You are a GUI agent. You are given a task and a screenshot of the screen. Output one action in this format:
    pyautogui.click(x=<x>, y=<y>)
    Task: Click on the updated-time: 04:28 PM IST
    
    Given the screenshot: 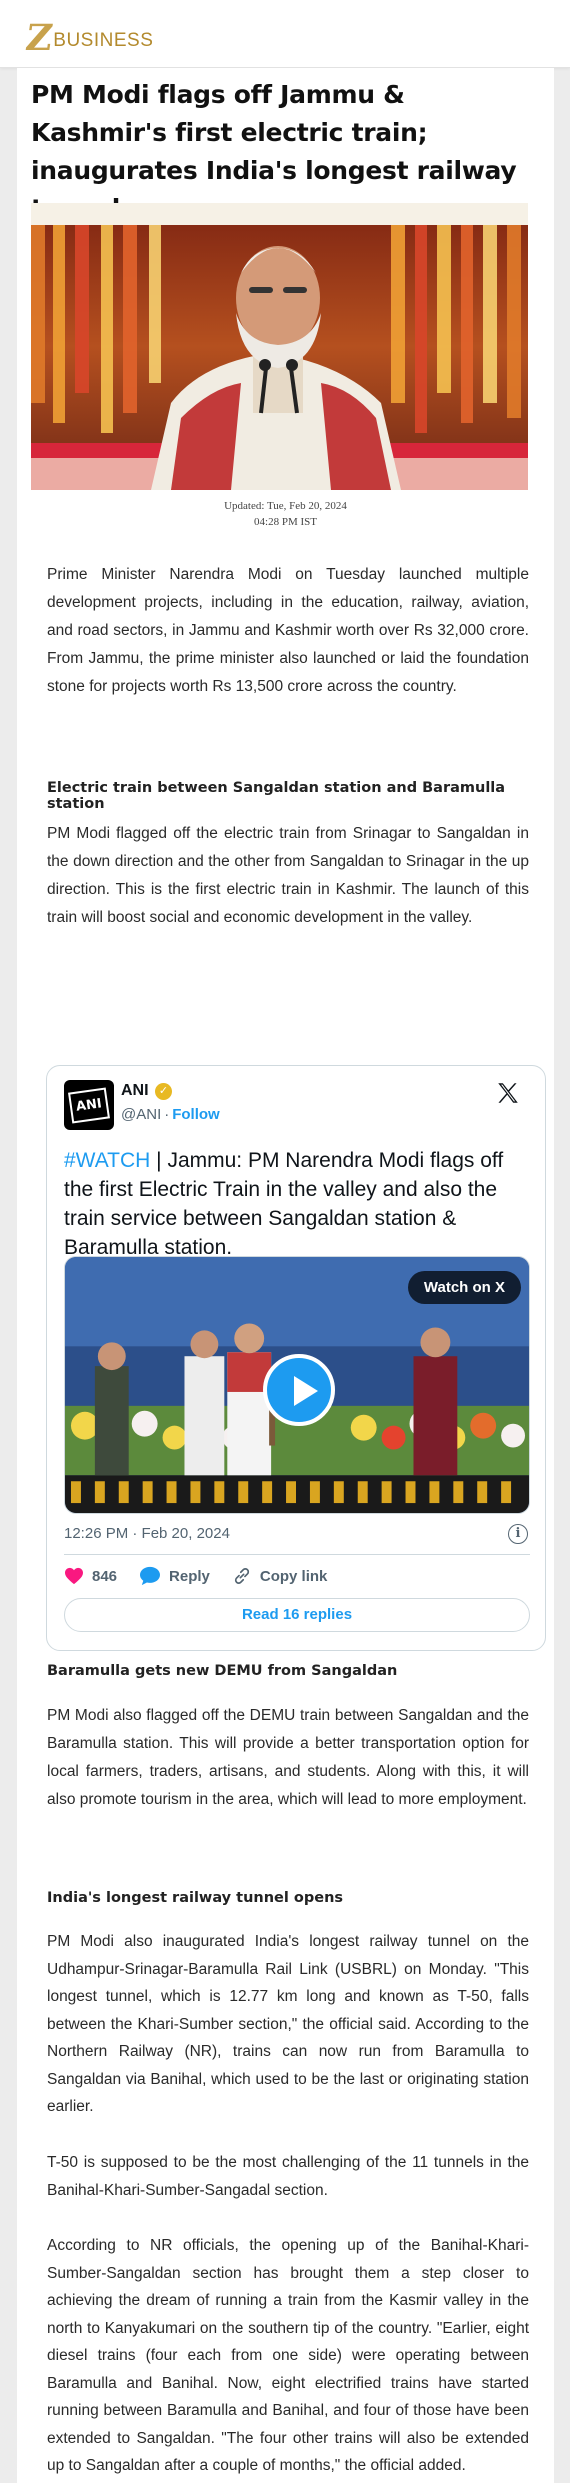 What is the action you would take?
    pyautogui.click(x=285, y=522)
    